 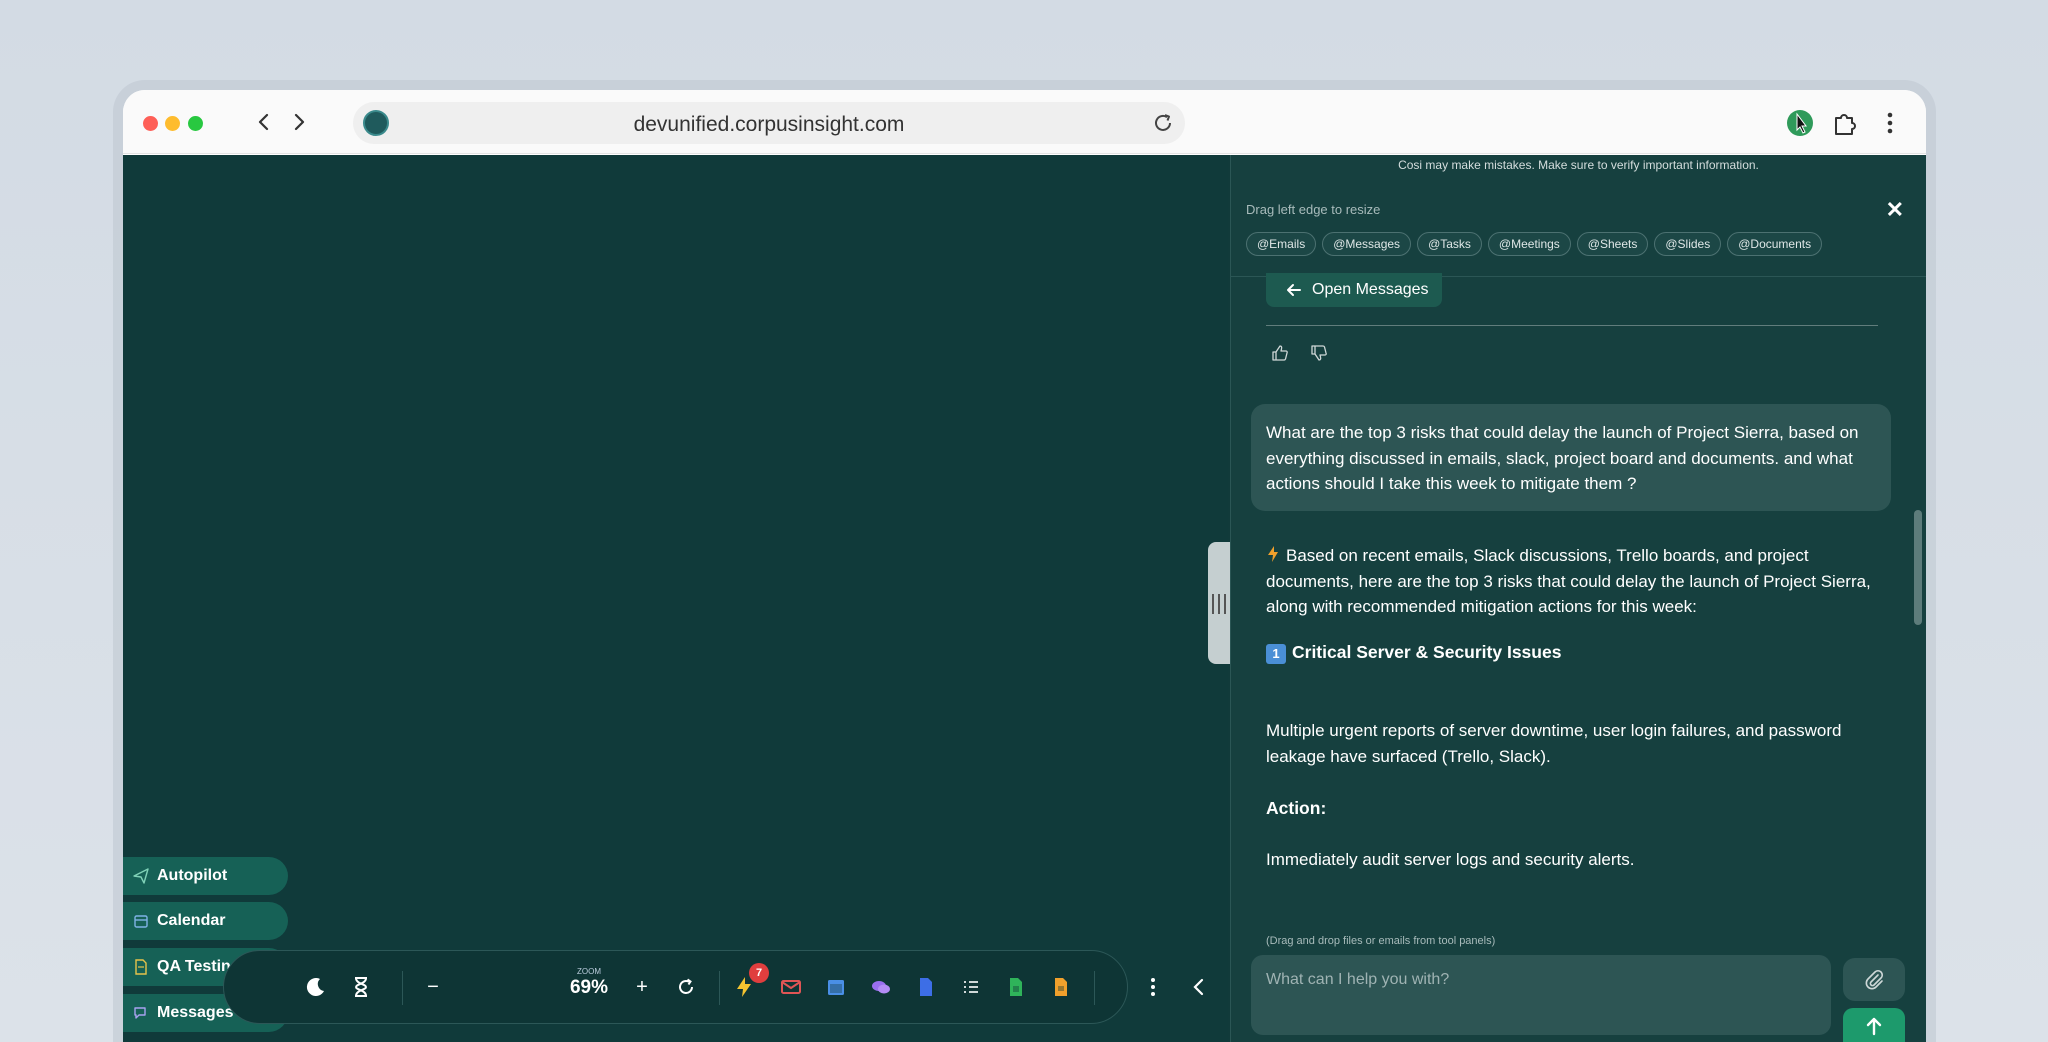 What do you see at coordinates (191, 920) in the screenshot?
I see `sidebar-item-label: Calendar` at bounding box center [191, 920].